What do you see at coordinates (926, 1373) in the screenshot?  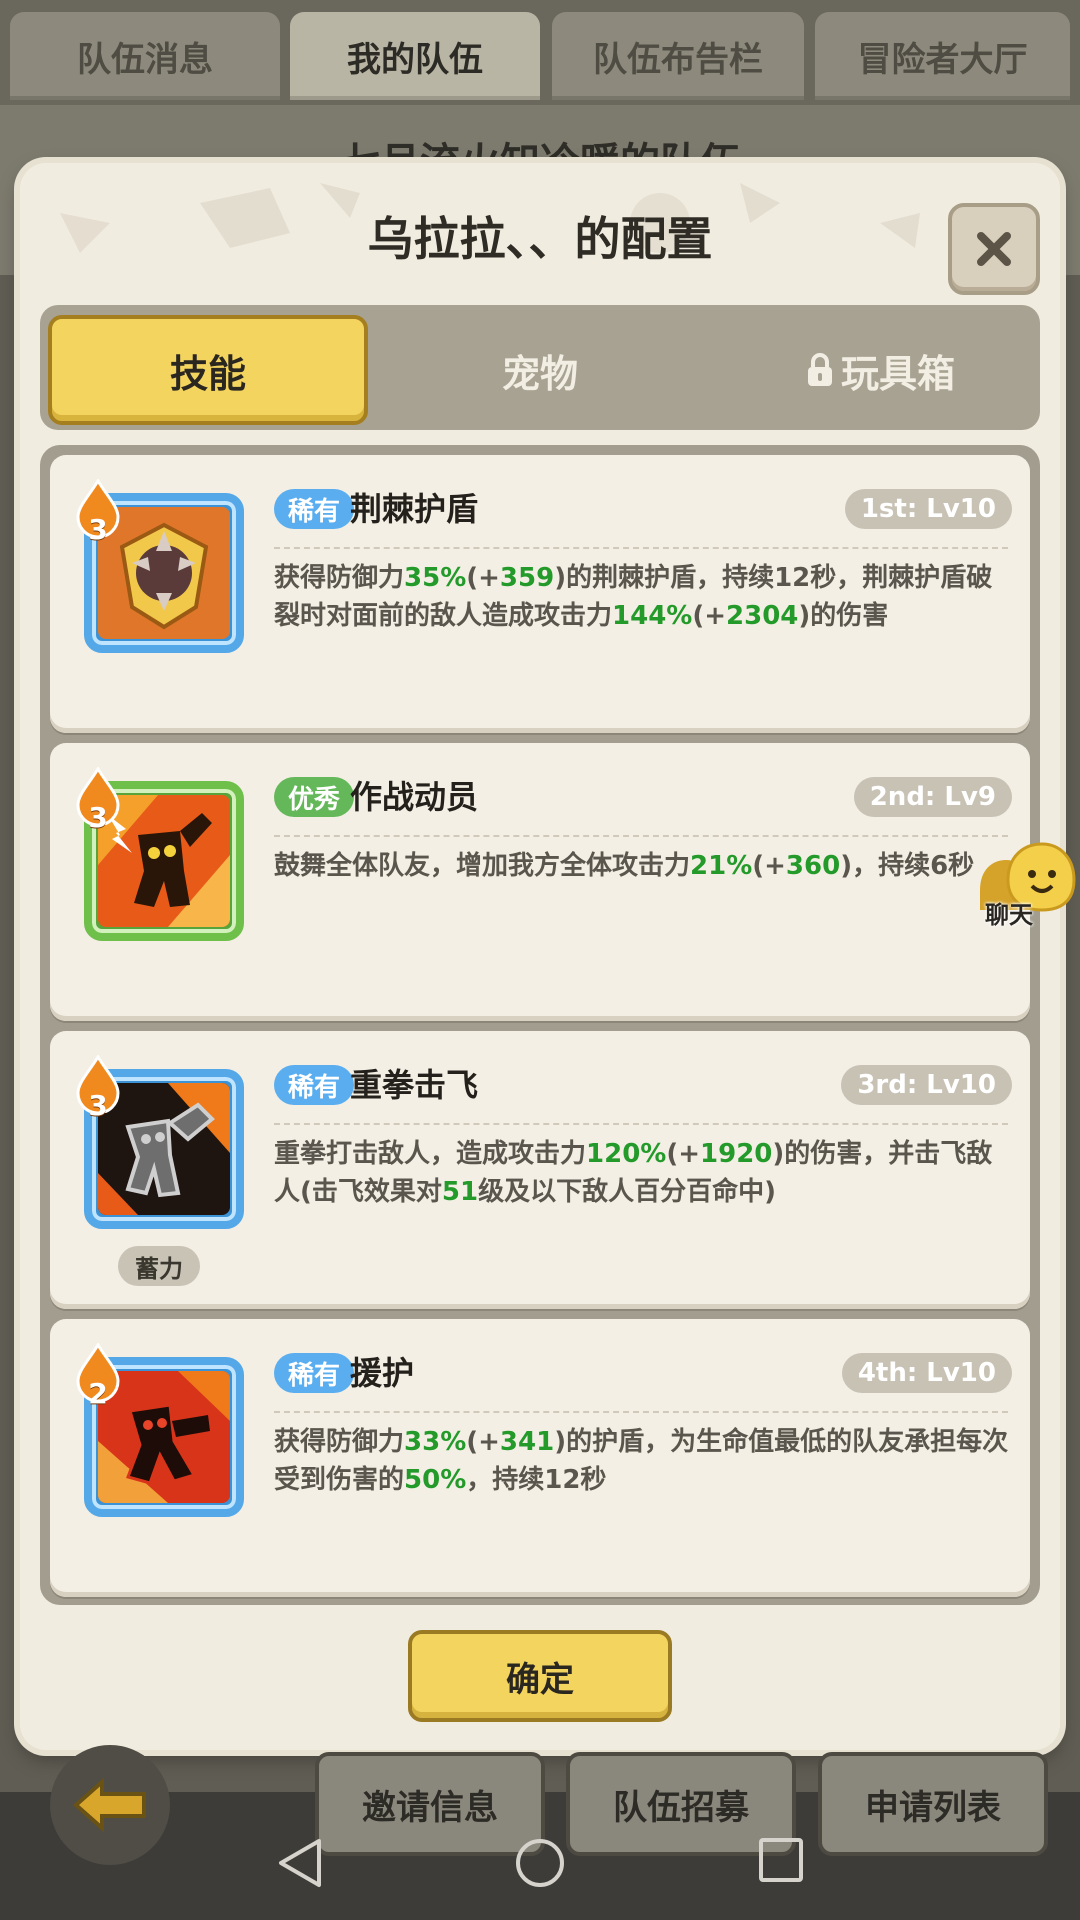 I see `slot-badge: 4th: Lv10` at bounding box center [926, 1373].